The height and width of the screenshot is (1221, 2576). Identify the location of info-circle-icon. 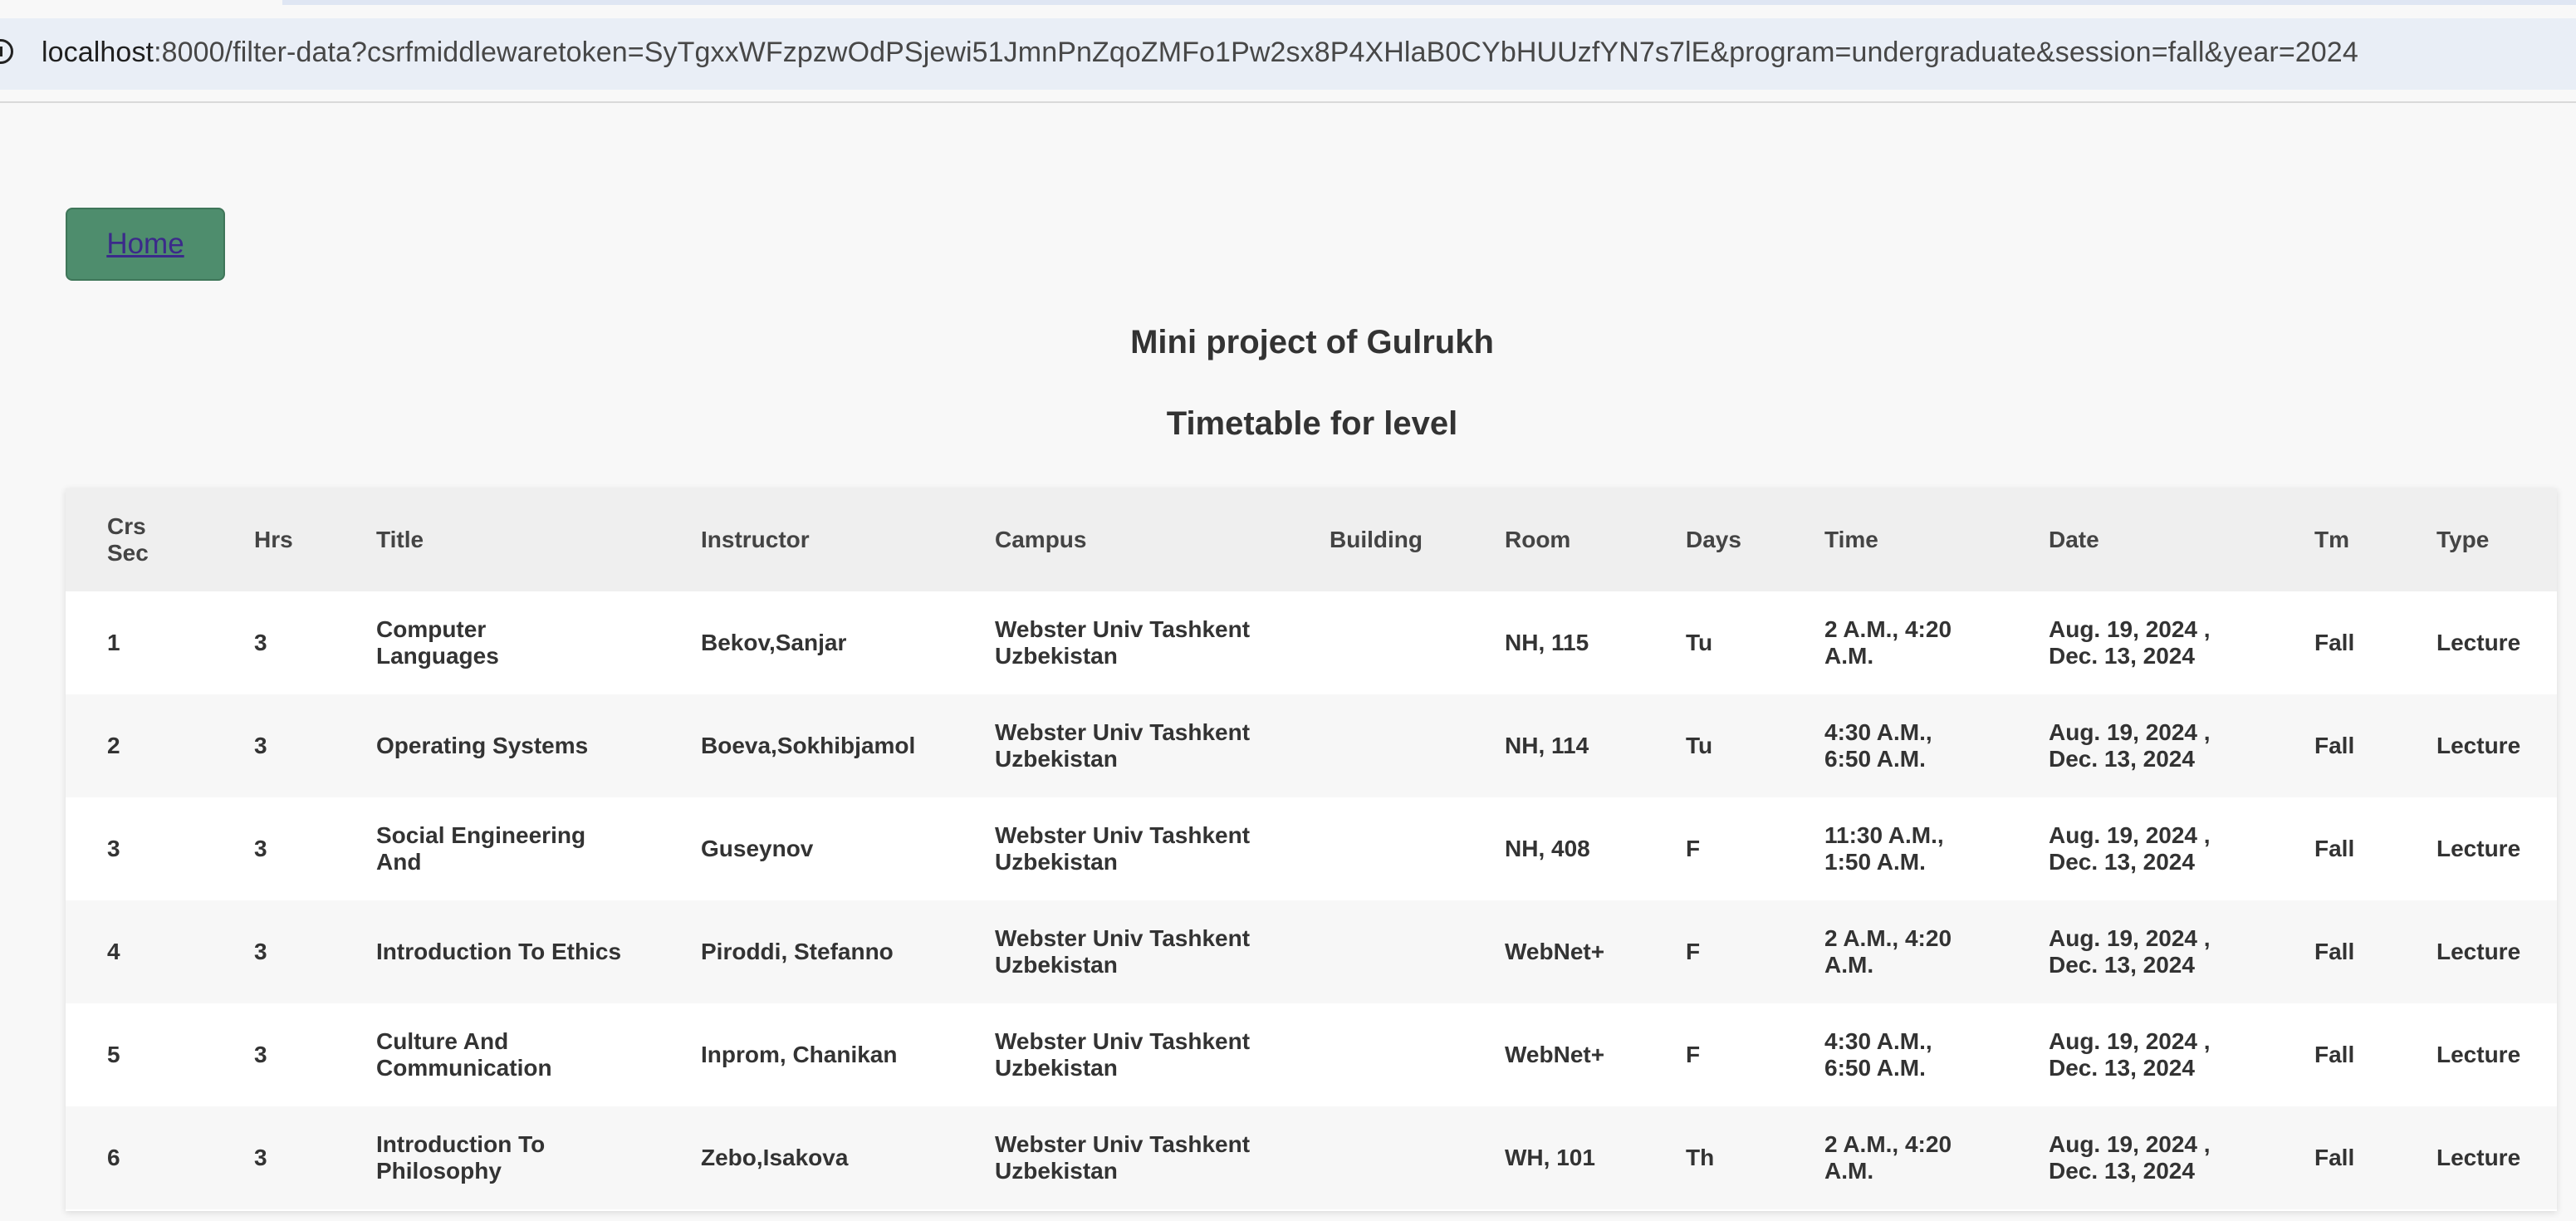
(7, 51).